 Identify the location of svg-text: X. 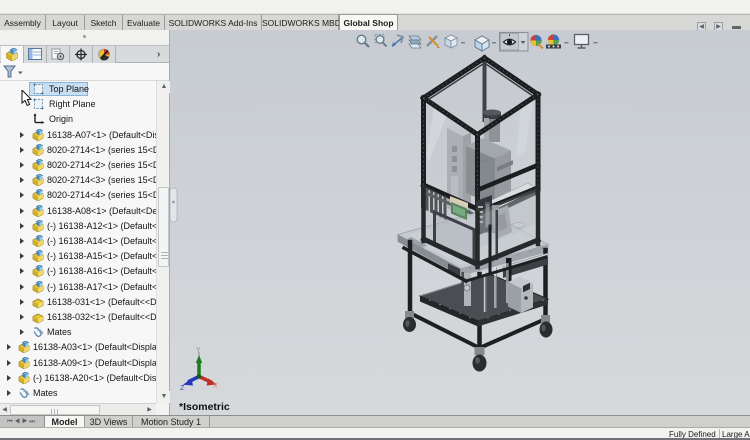
(215, 385).